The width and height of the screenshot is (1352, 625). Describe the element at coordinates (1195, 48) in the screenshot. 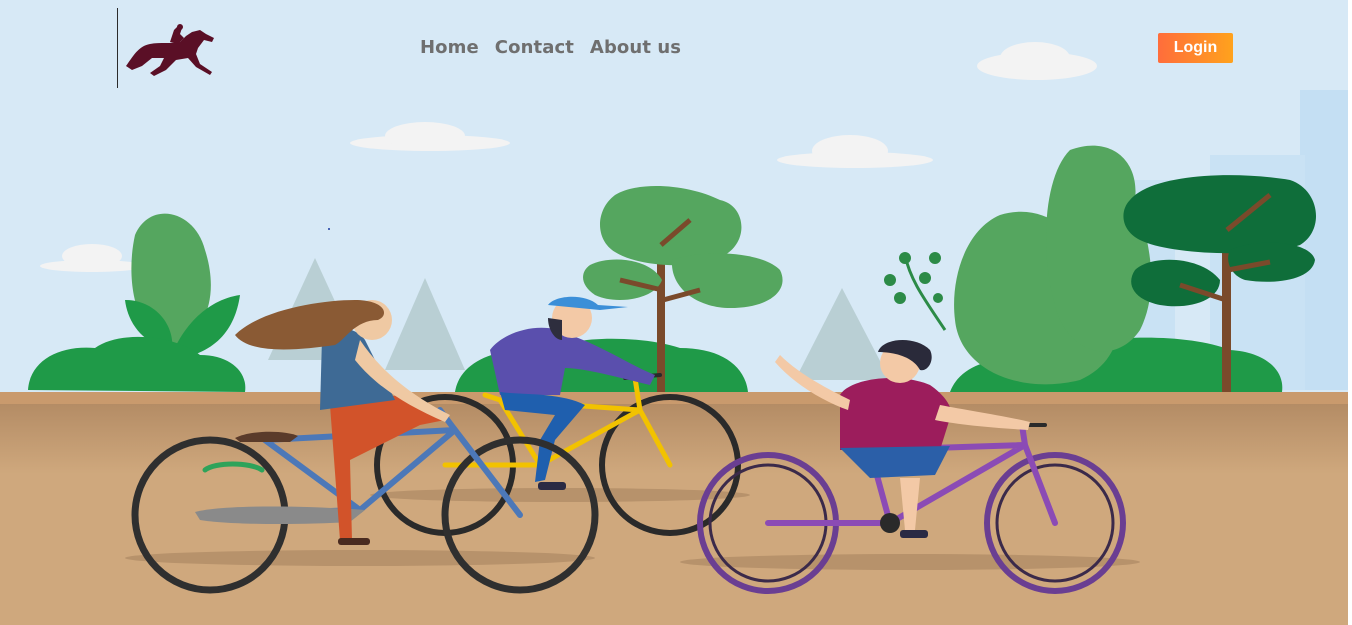

I see `login-button: Login` at that location.